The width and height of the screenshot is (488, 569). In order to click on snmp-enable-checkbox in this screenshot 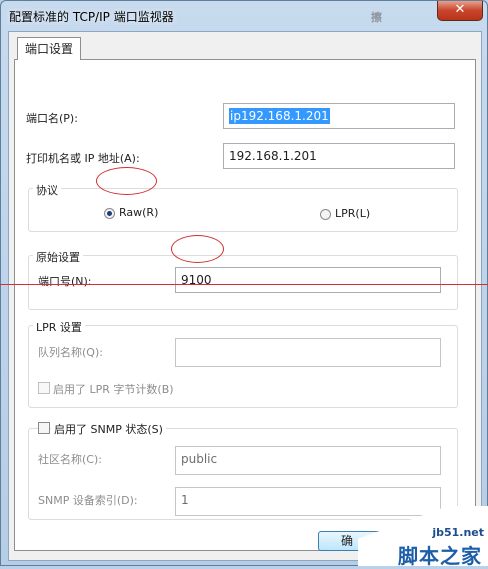, I will do `click(44, 428)`.